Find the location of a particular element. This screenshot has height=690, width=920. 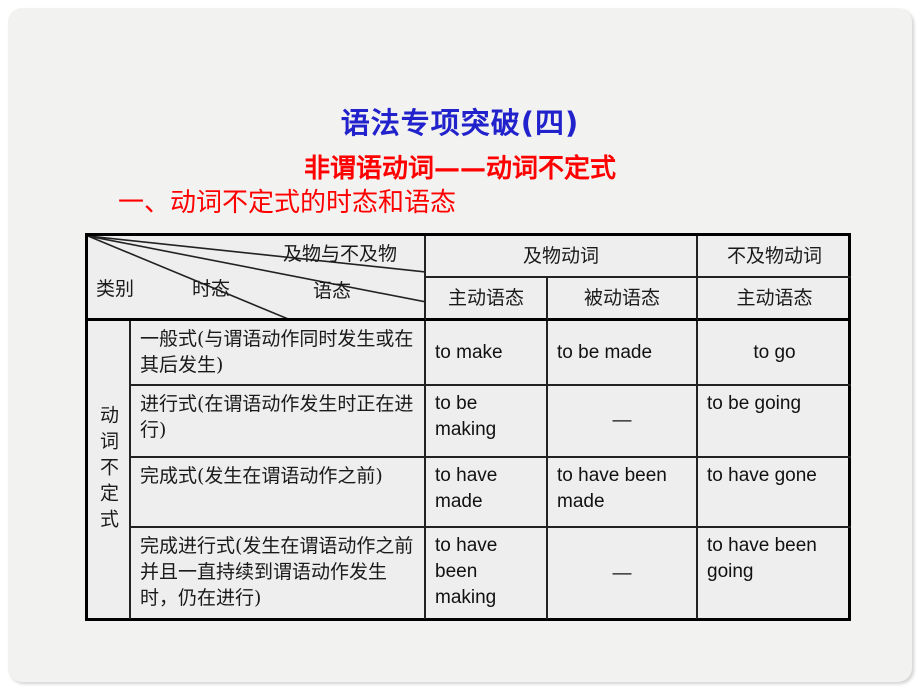

row-transitive-passive-3: — is located at coordinates (623, 573).